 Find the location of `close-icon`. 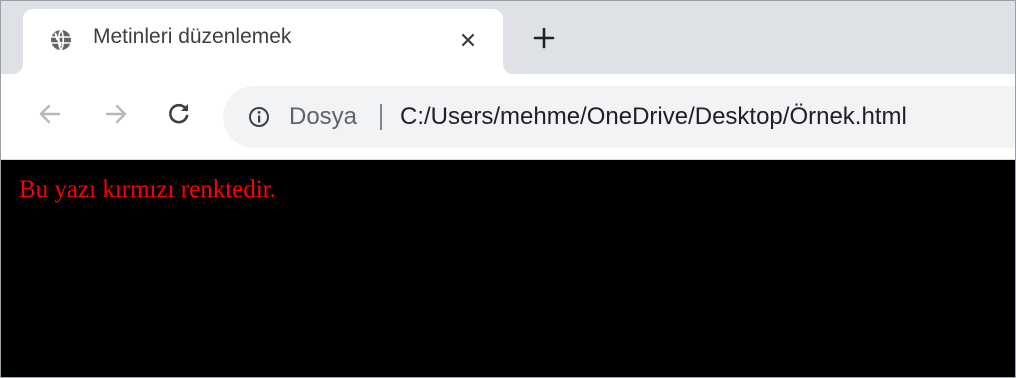

close-icon is located at coordinates (468, 40).